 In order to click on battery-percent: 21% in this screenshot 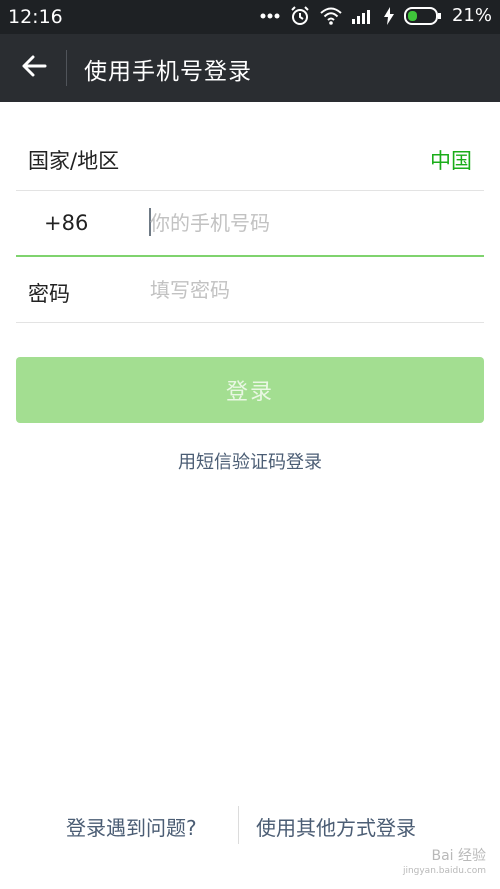, I will do `click(471, 15)`.